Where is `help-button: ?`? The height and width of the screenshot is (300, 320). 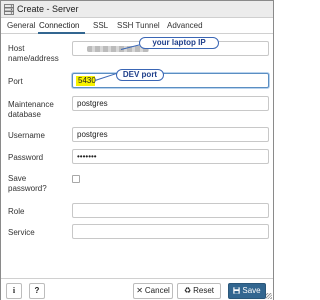
help-button: ? is located at coordinates (37, 291).